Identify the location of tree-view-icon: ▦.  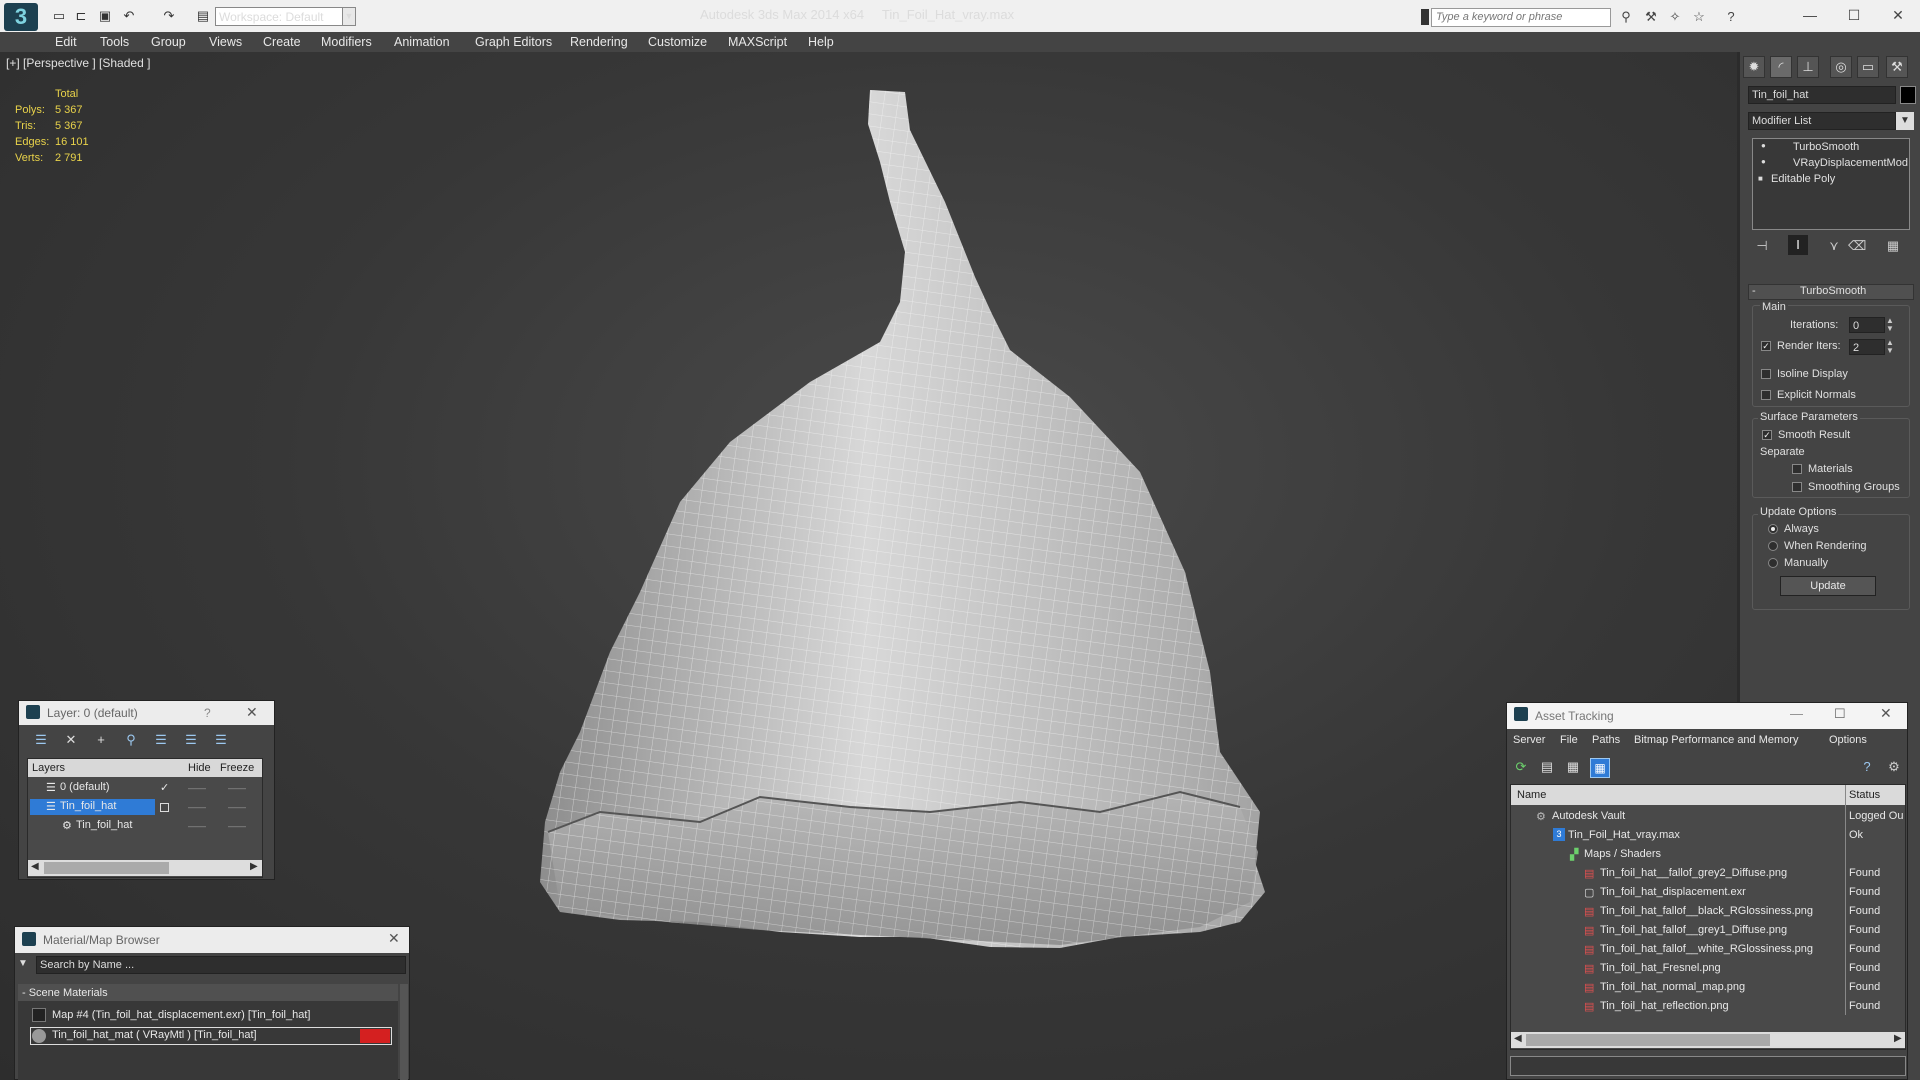
(1573, 767).